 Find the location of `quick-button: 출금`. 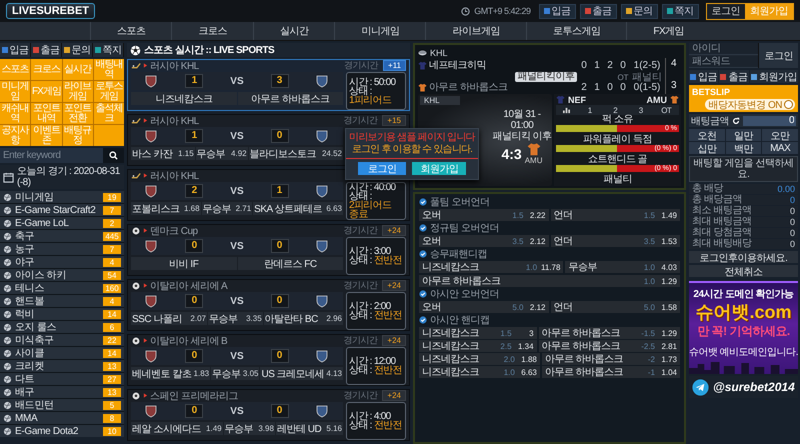

quick-button: 출금 is located at coordinates (46, 50).